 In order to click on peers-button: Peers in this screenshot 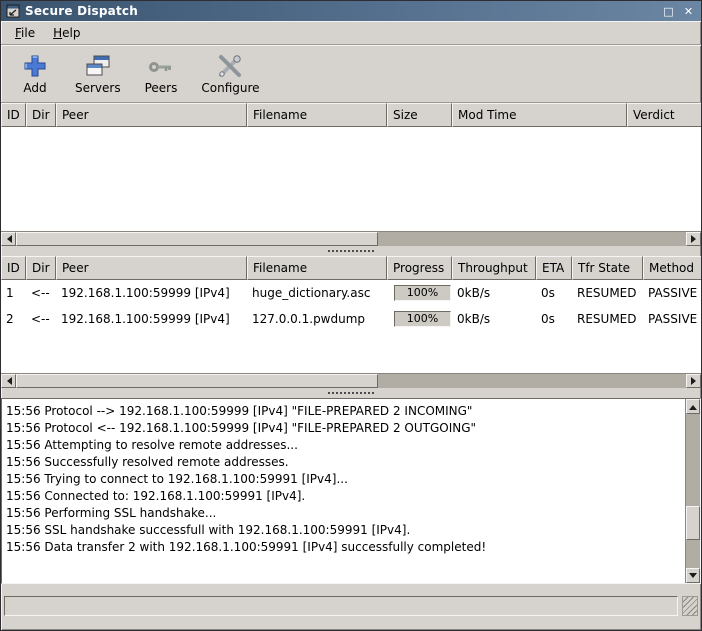, I will do `click(161, 74)`.